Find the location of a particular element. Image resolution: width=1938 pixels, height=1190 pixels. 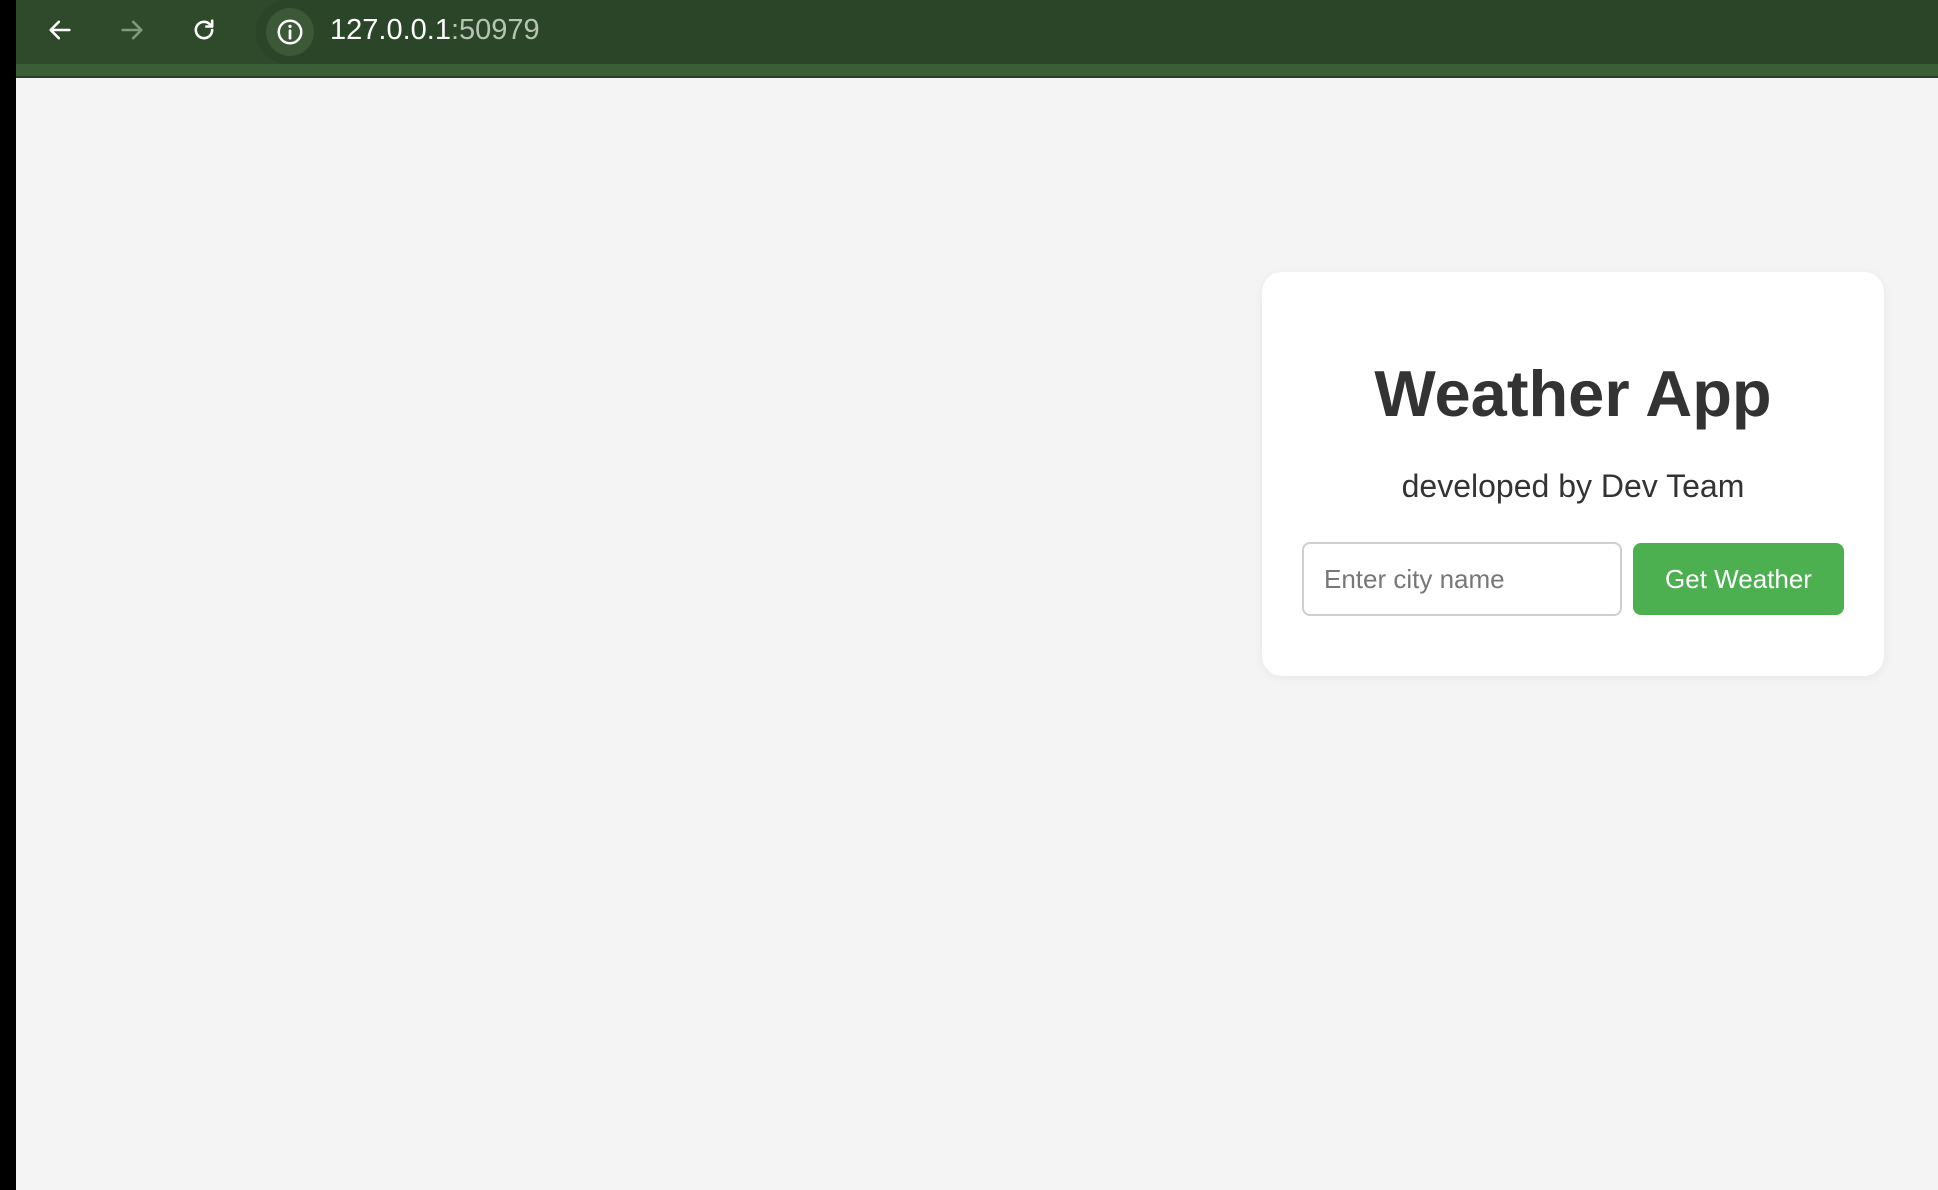

reload-icon is located at coordinates (204, 29).